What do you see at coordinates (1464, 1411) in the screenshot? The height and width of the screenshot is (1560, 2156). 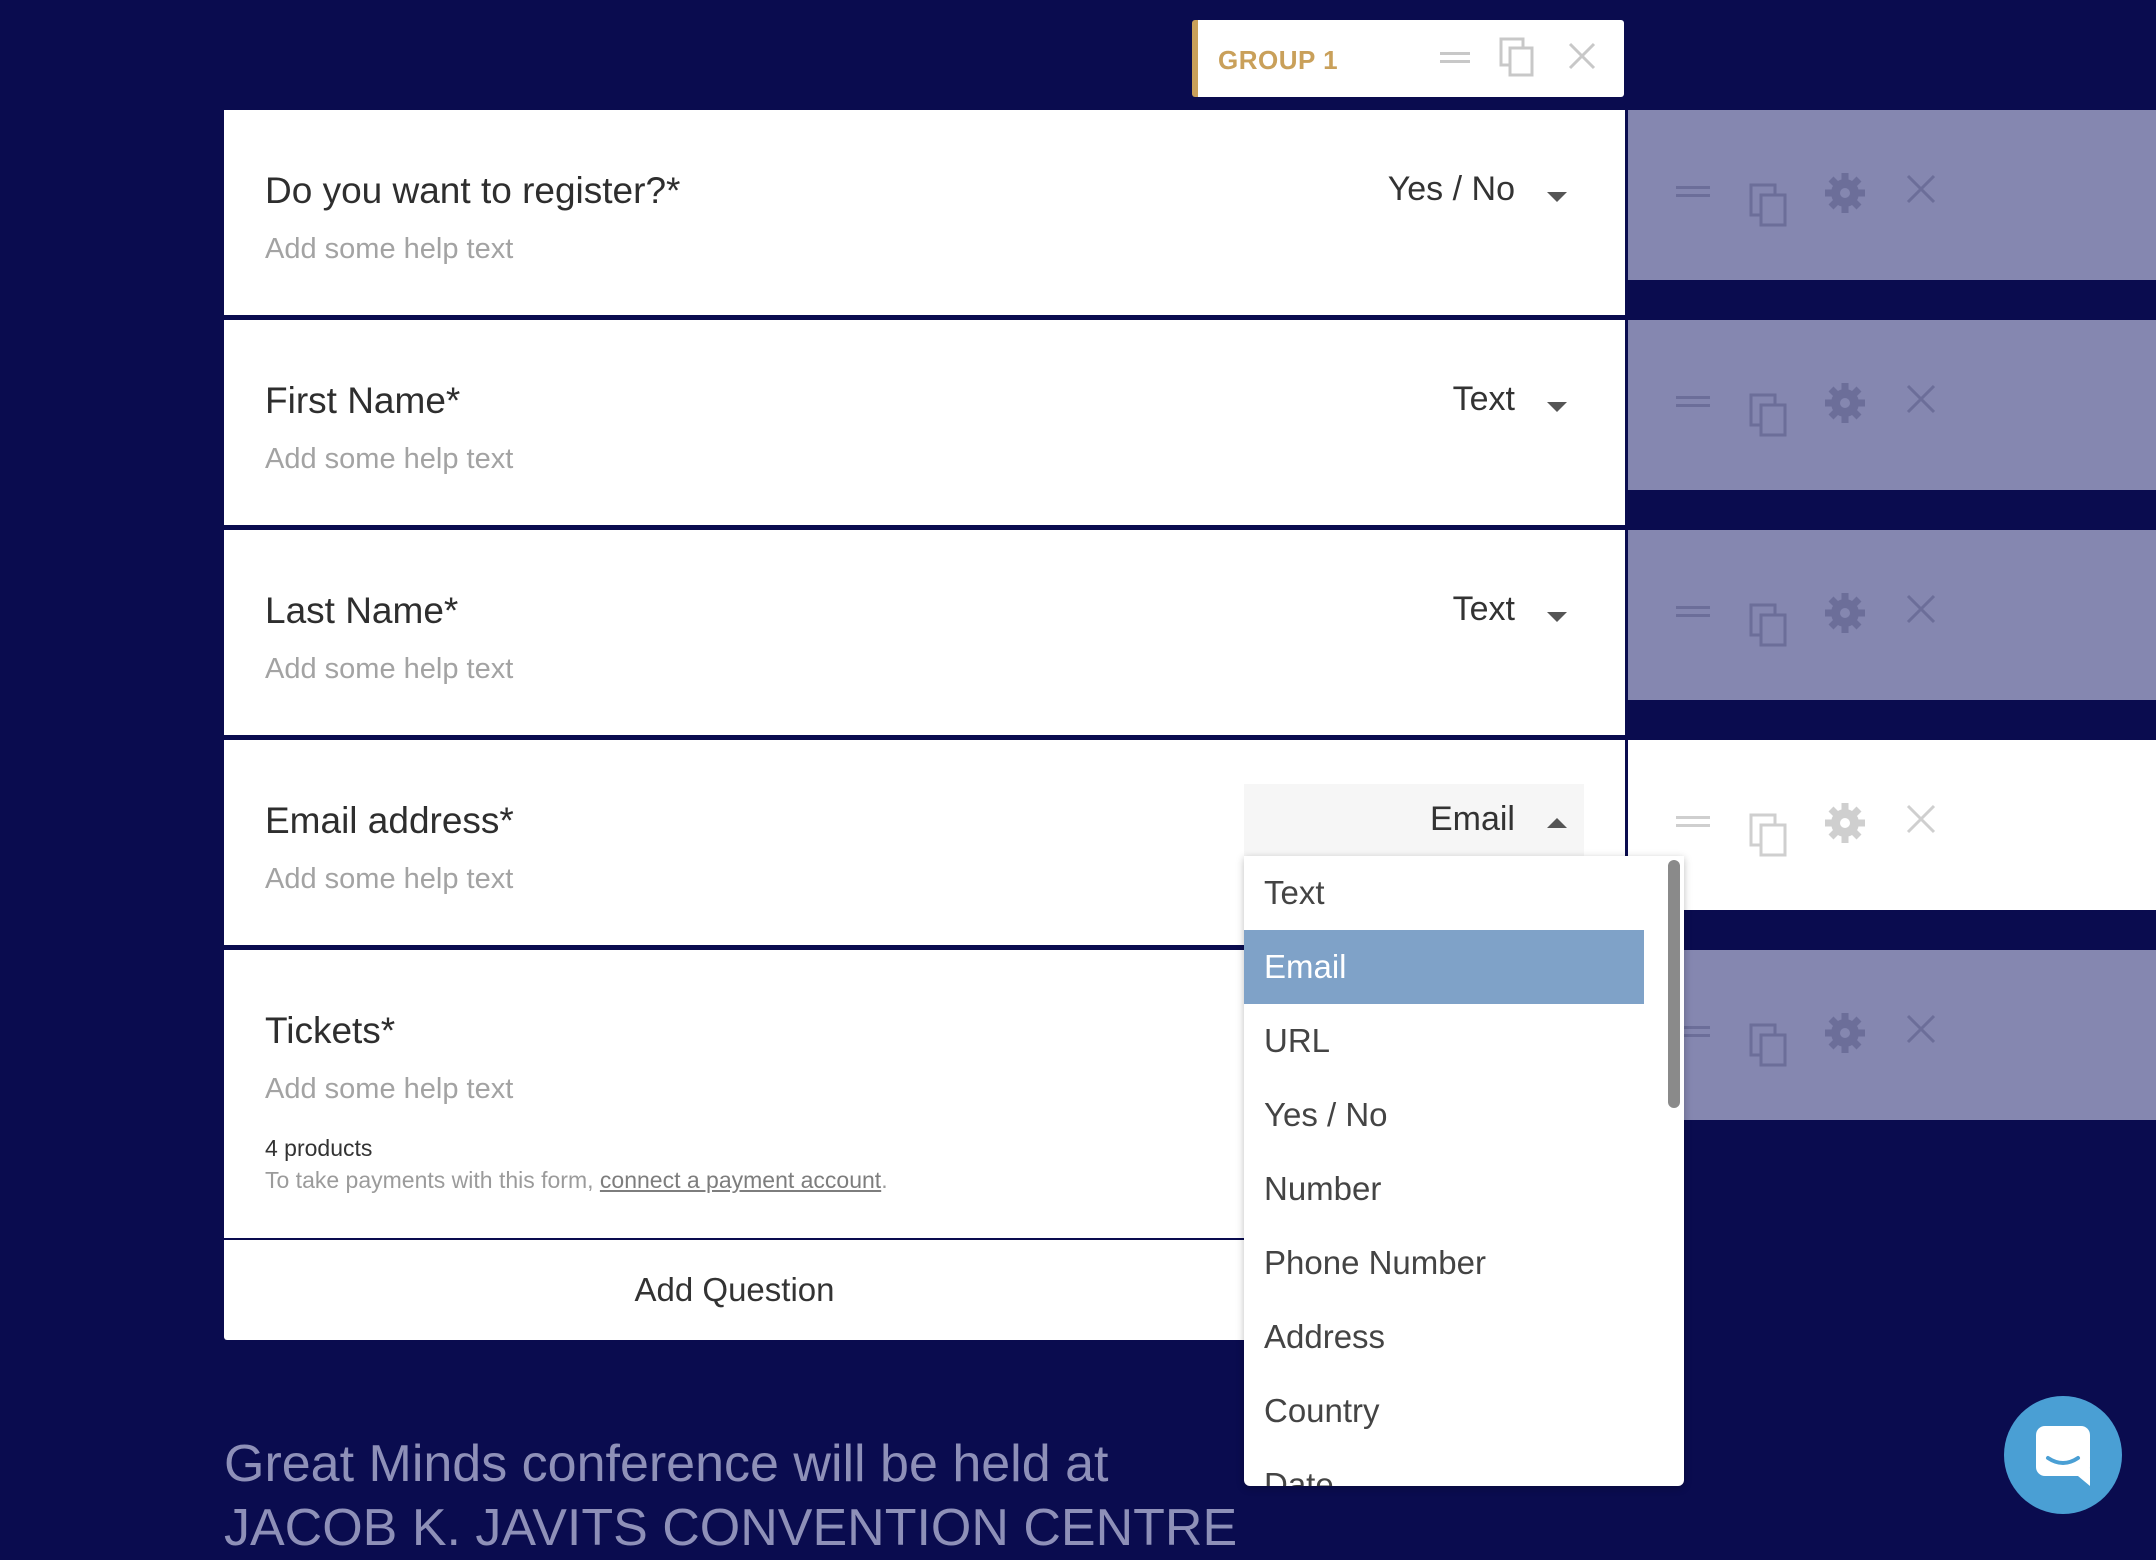 I see `dropdown-option: Country` at bounding box center [1464, 1411].